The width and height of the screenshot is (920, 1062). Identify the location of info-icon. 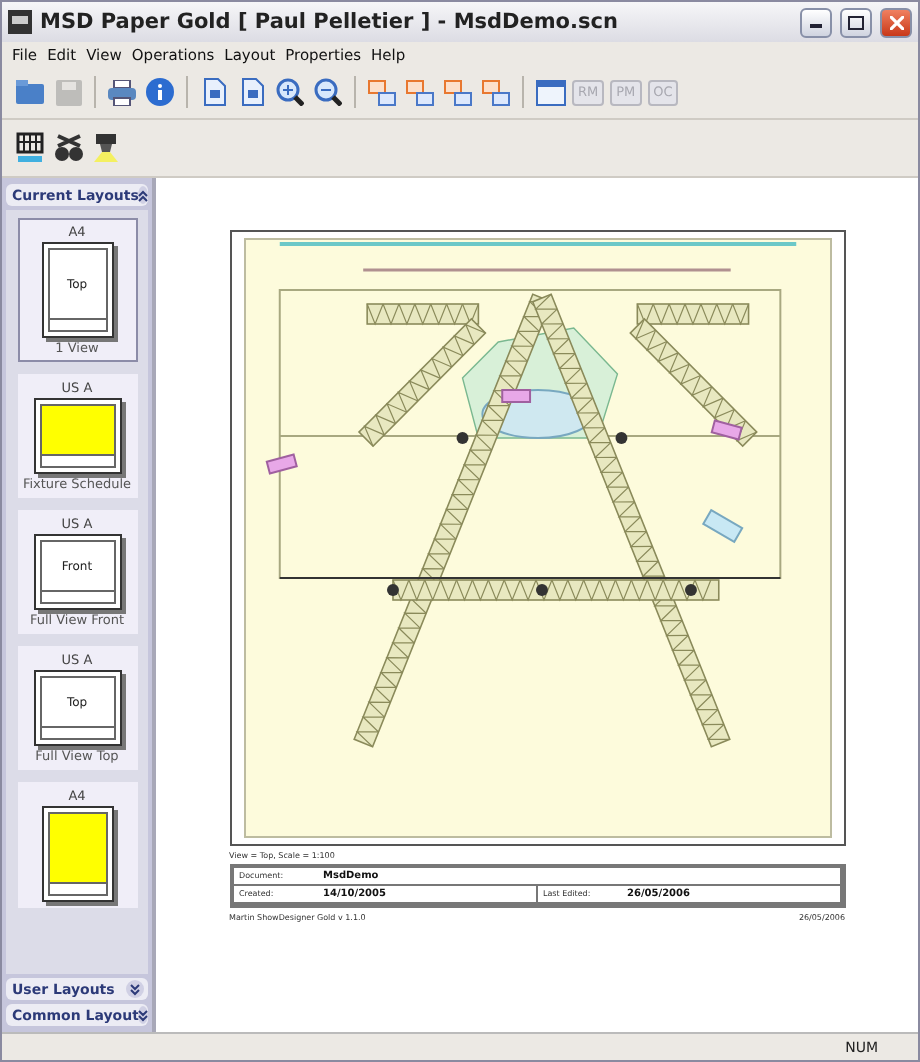
(160, 92).